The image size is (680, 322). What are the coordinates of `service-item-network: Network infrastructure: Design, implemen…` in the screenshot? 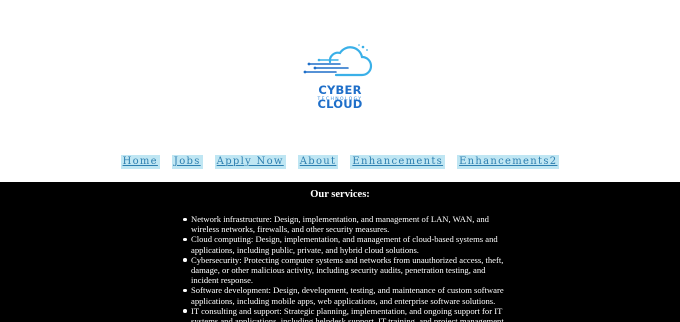 It's located at (347, 224).